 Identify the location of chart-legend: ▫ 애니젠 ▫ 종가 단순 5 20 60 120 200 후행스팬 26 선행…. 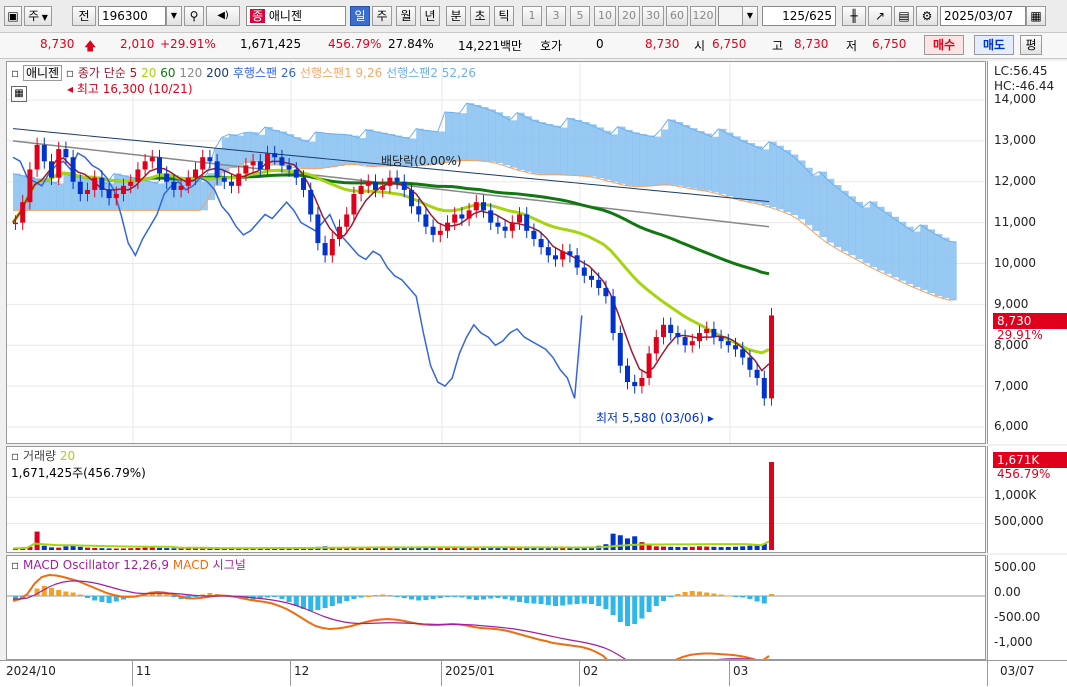
(243, 72).